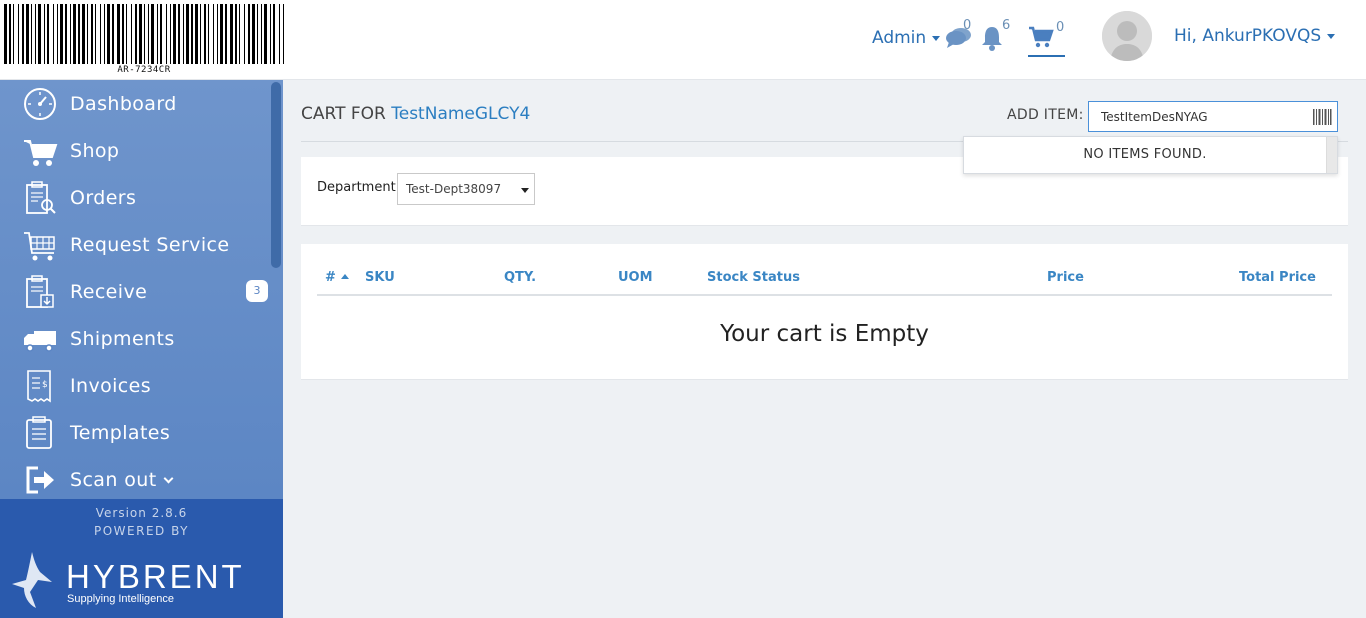 The image size is (1366, 618). Describe the element at coordinates (109, 292) in the screenshot. I see `sidebar-item-label: Receive` at that location.